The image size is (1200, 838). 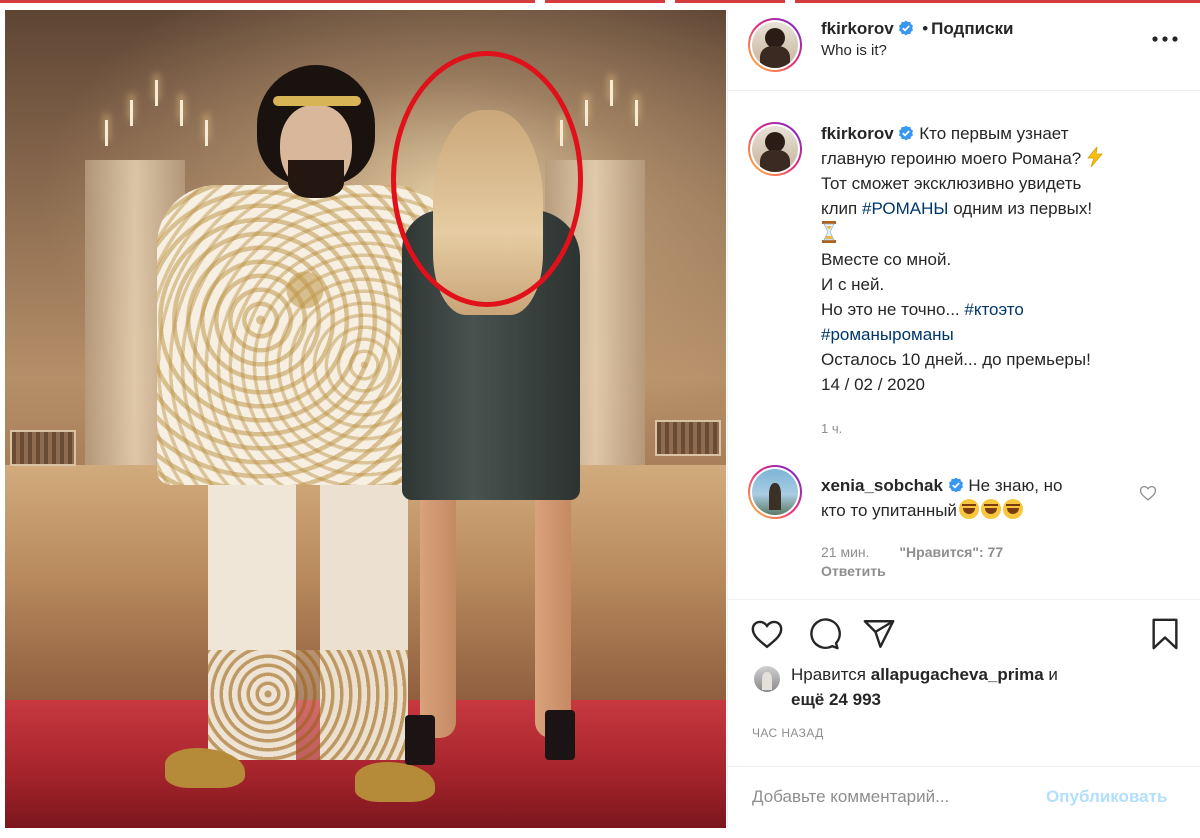 I want to click on more-horizontal-icon, so click(x=1165, y=39).